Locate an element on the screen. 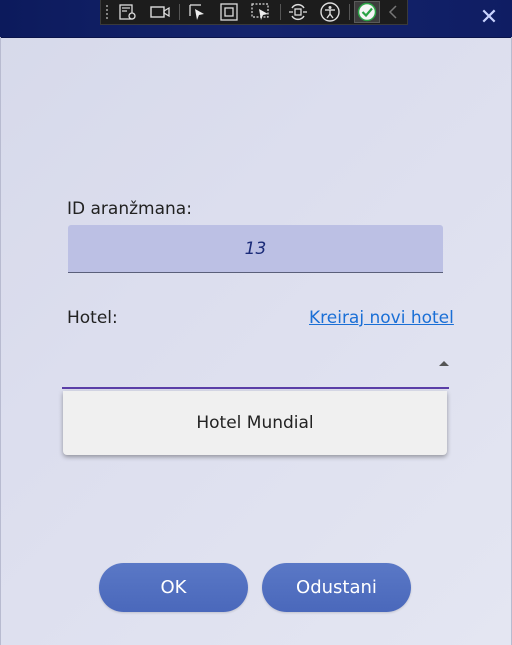 The height and width of the screenshot is (645, 512). dropdown-option: Hotel Mundial is located at coordinates (255, 423).